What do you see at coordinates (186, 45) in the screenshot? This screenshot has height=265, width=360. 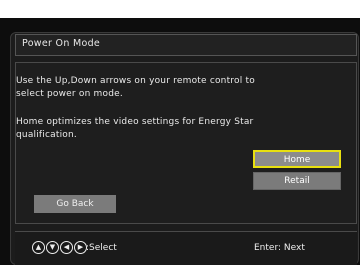 I see `title-bar: Power On Mode` at bounding box center [186, 45].